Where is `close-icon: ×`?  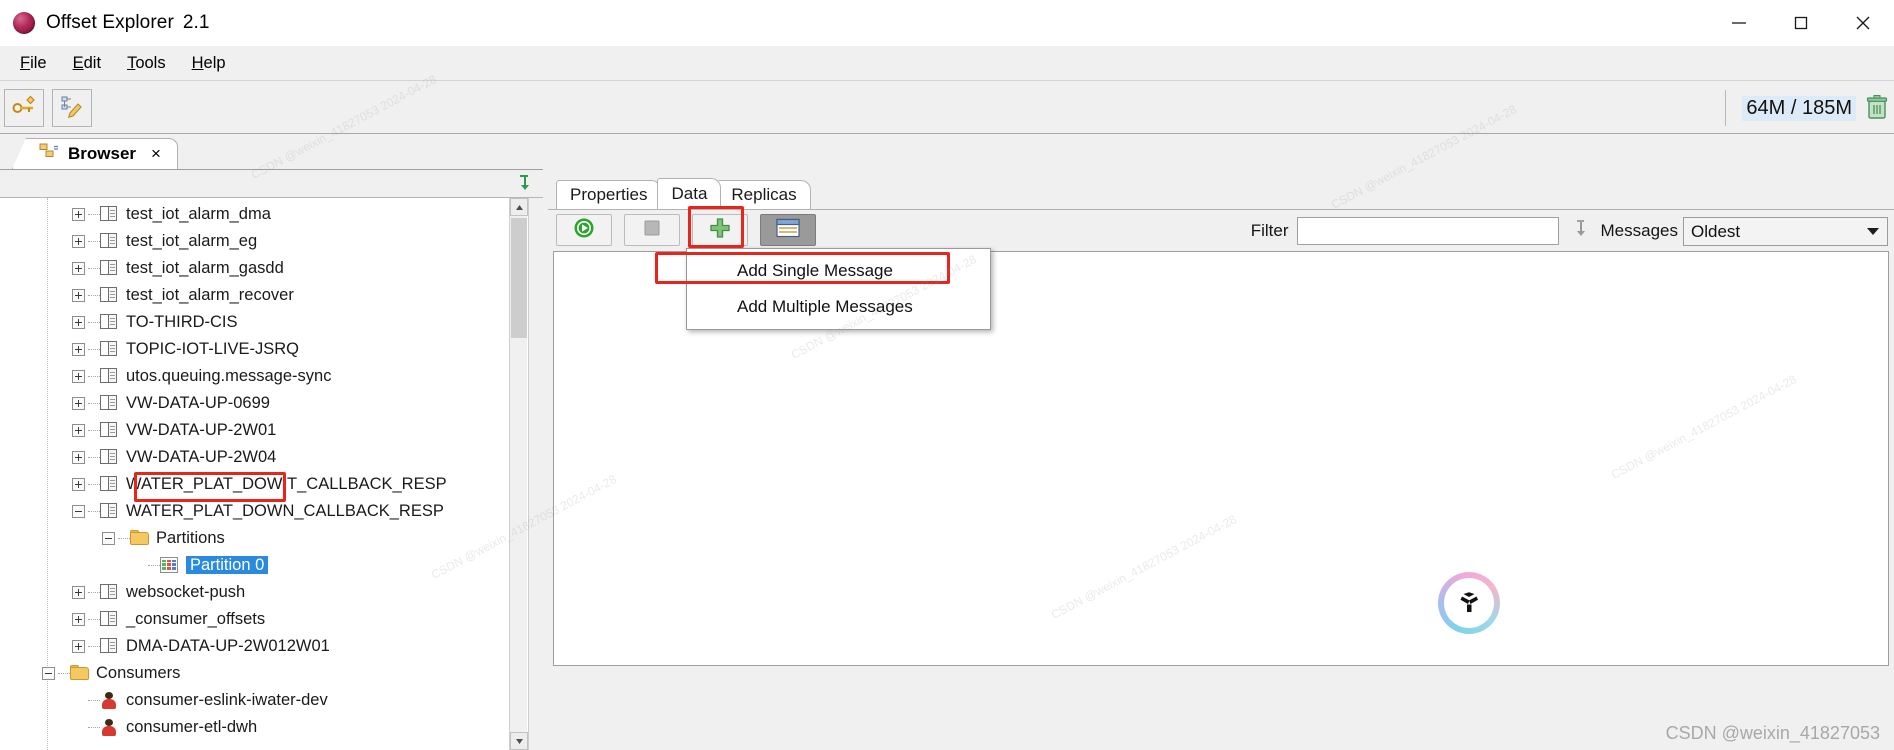
close-icon: × is located at coordinates (156, 154).